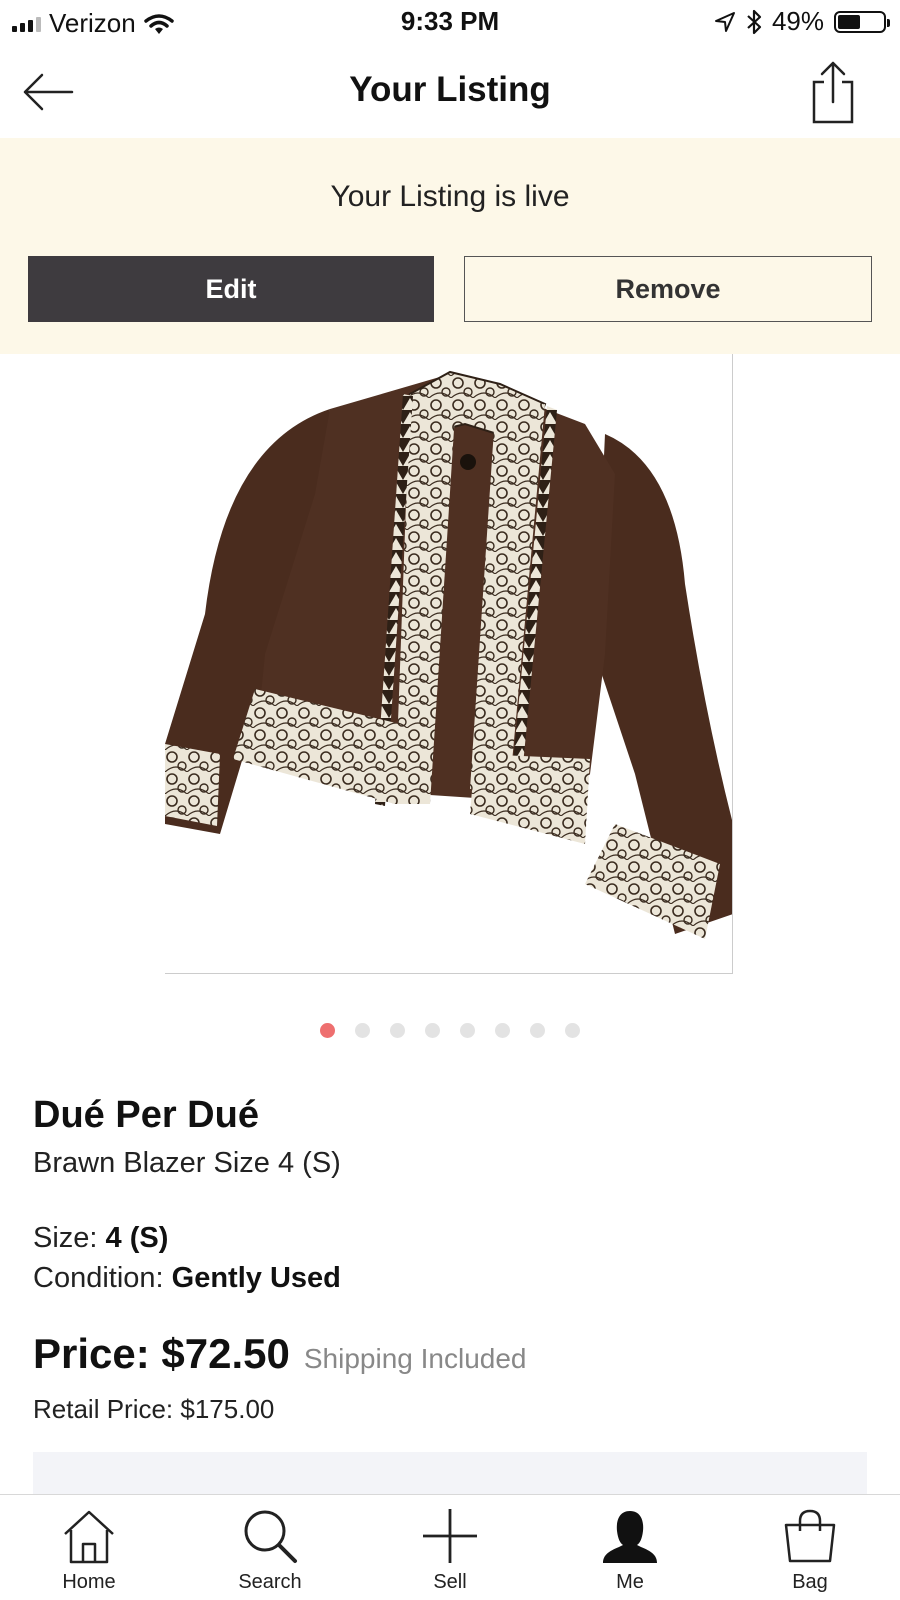  I want to click on back-button, so click(50, 92).